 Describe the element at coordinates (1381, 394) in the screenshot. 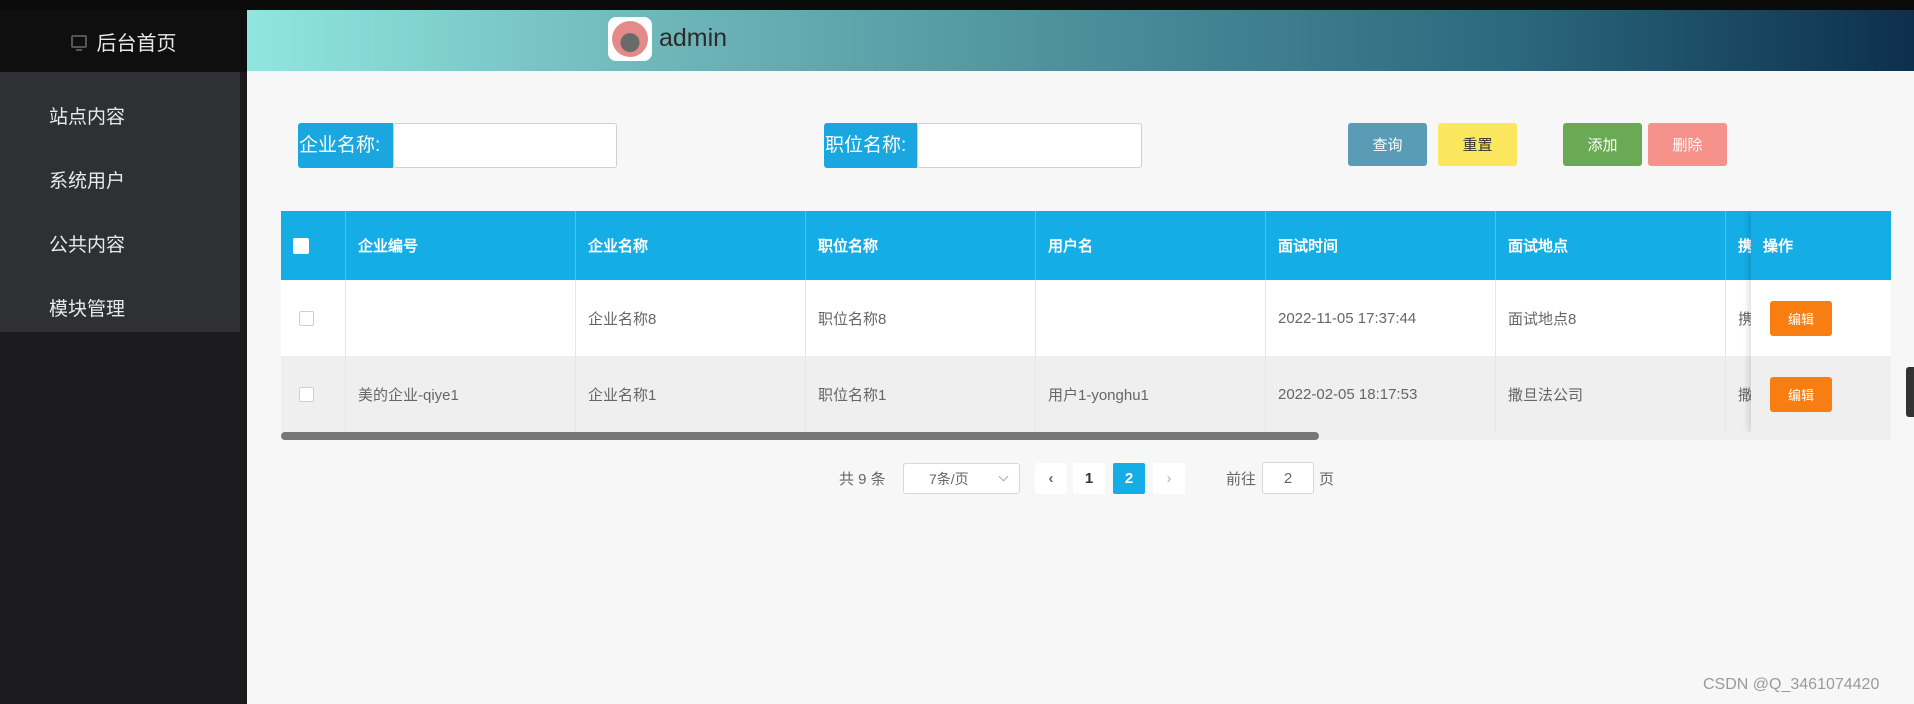

I see `cell-interview-time: 2022-02-05 18:17:53` at that location.